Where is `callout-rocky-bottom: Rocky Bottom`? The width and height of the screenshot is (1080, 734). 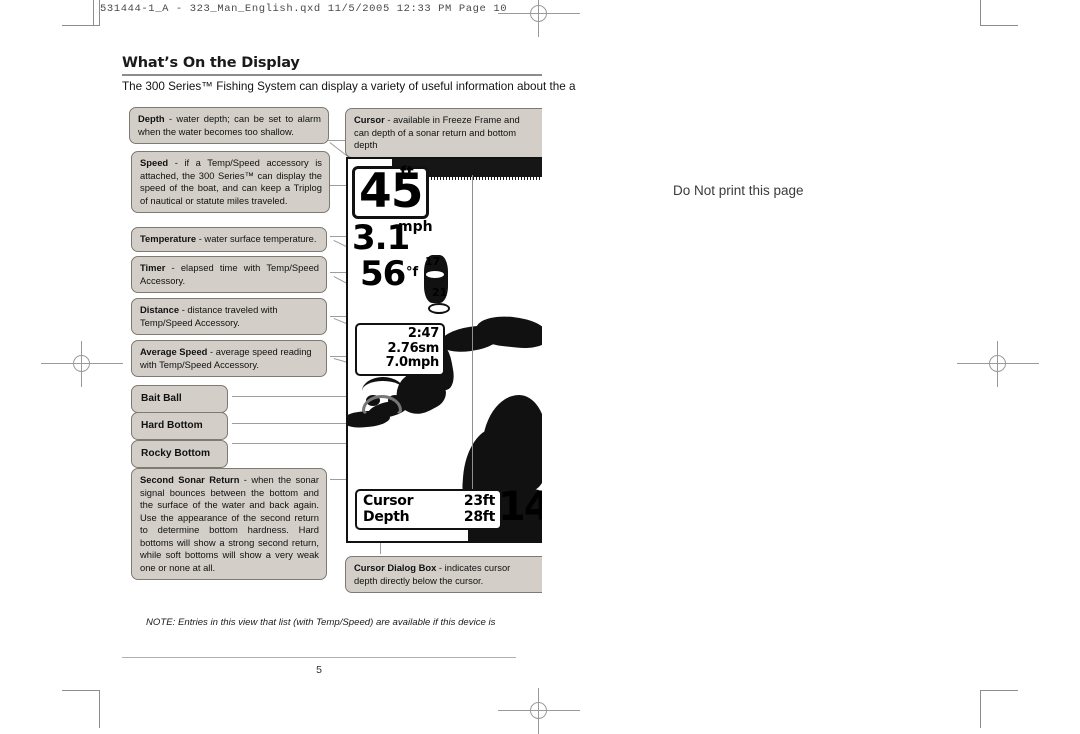 callout-rocky-bottom: Rocky Bottom is located at coordinates (179, 454).